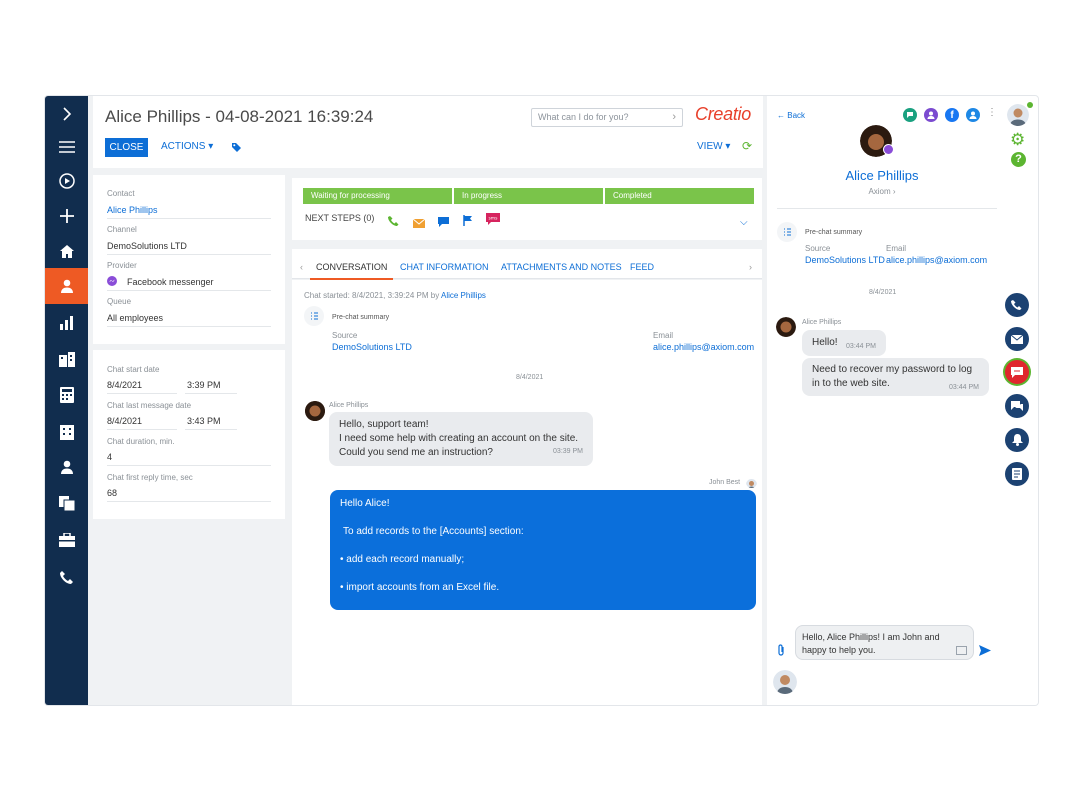 The height and width of the screenshot is (800, 1082). I want to click on chevron-down-icon: ▾, so click(211, 146).